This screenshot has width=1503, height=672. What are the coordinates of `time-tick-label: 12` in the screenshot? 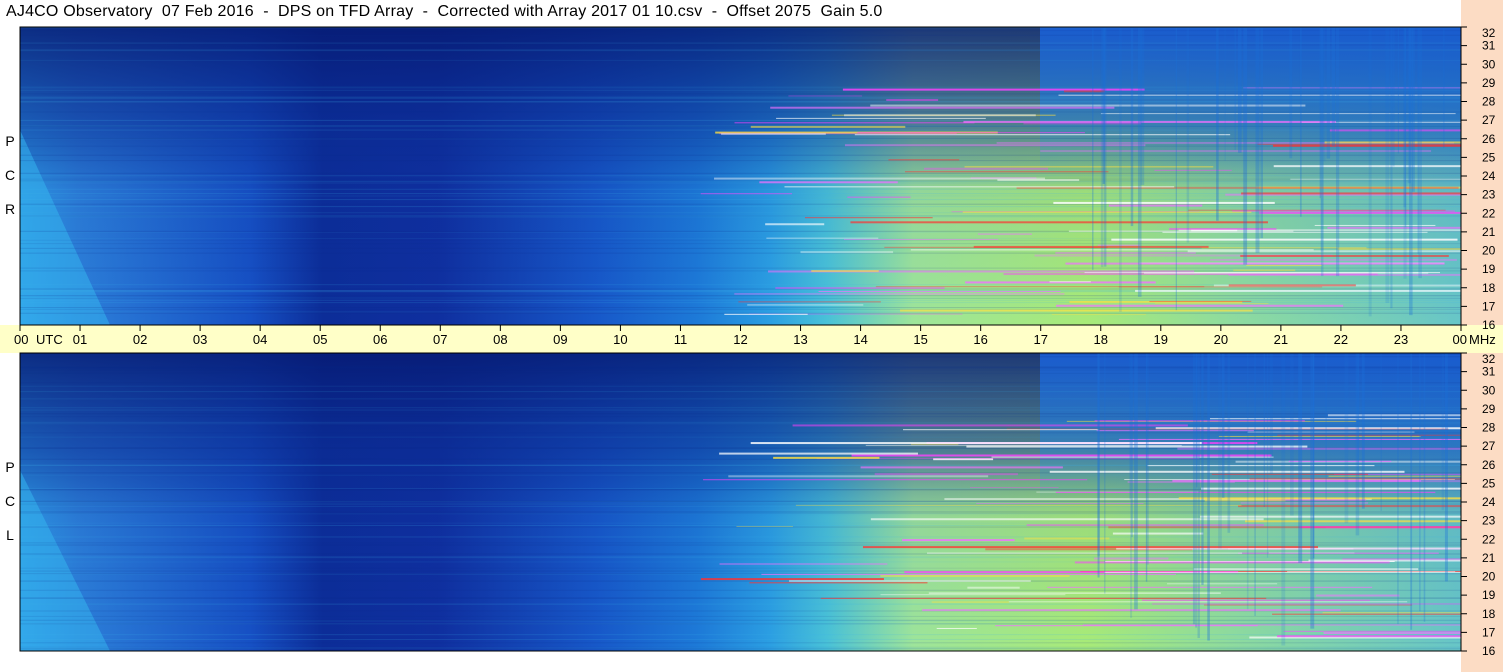 It's located at (740, 339).